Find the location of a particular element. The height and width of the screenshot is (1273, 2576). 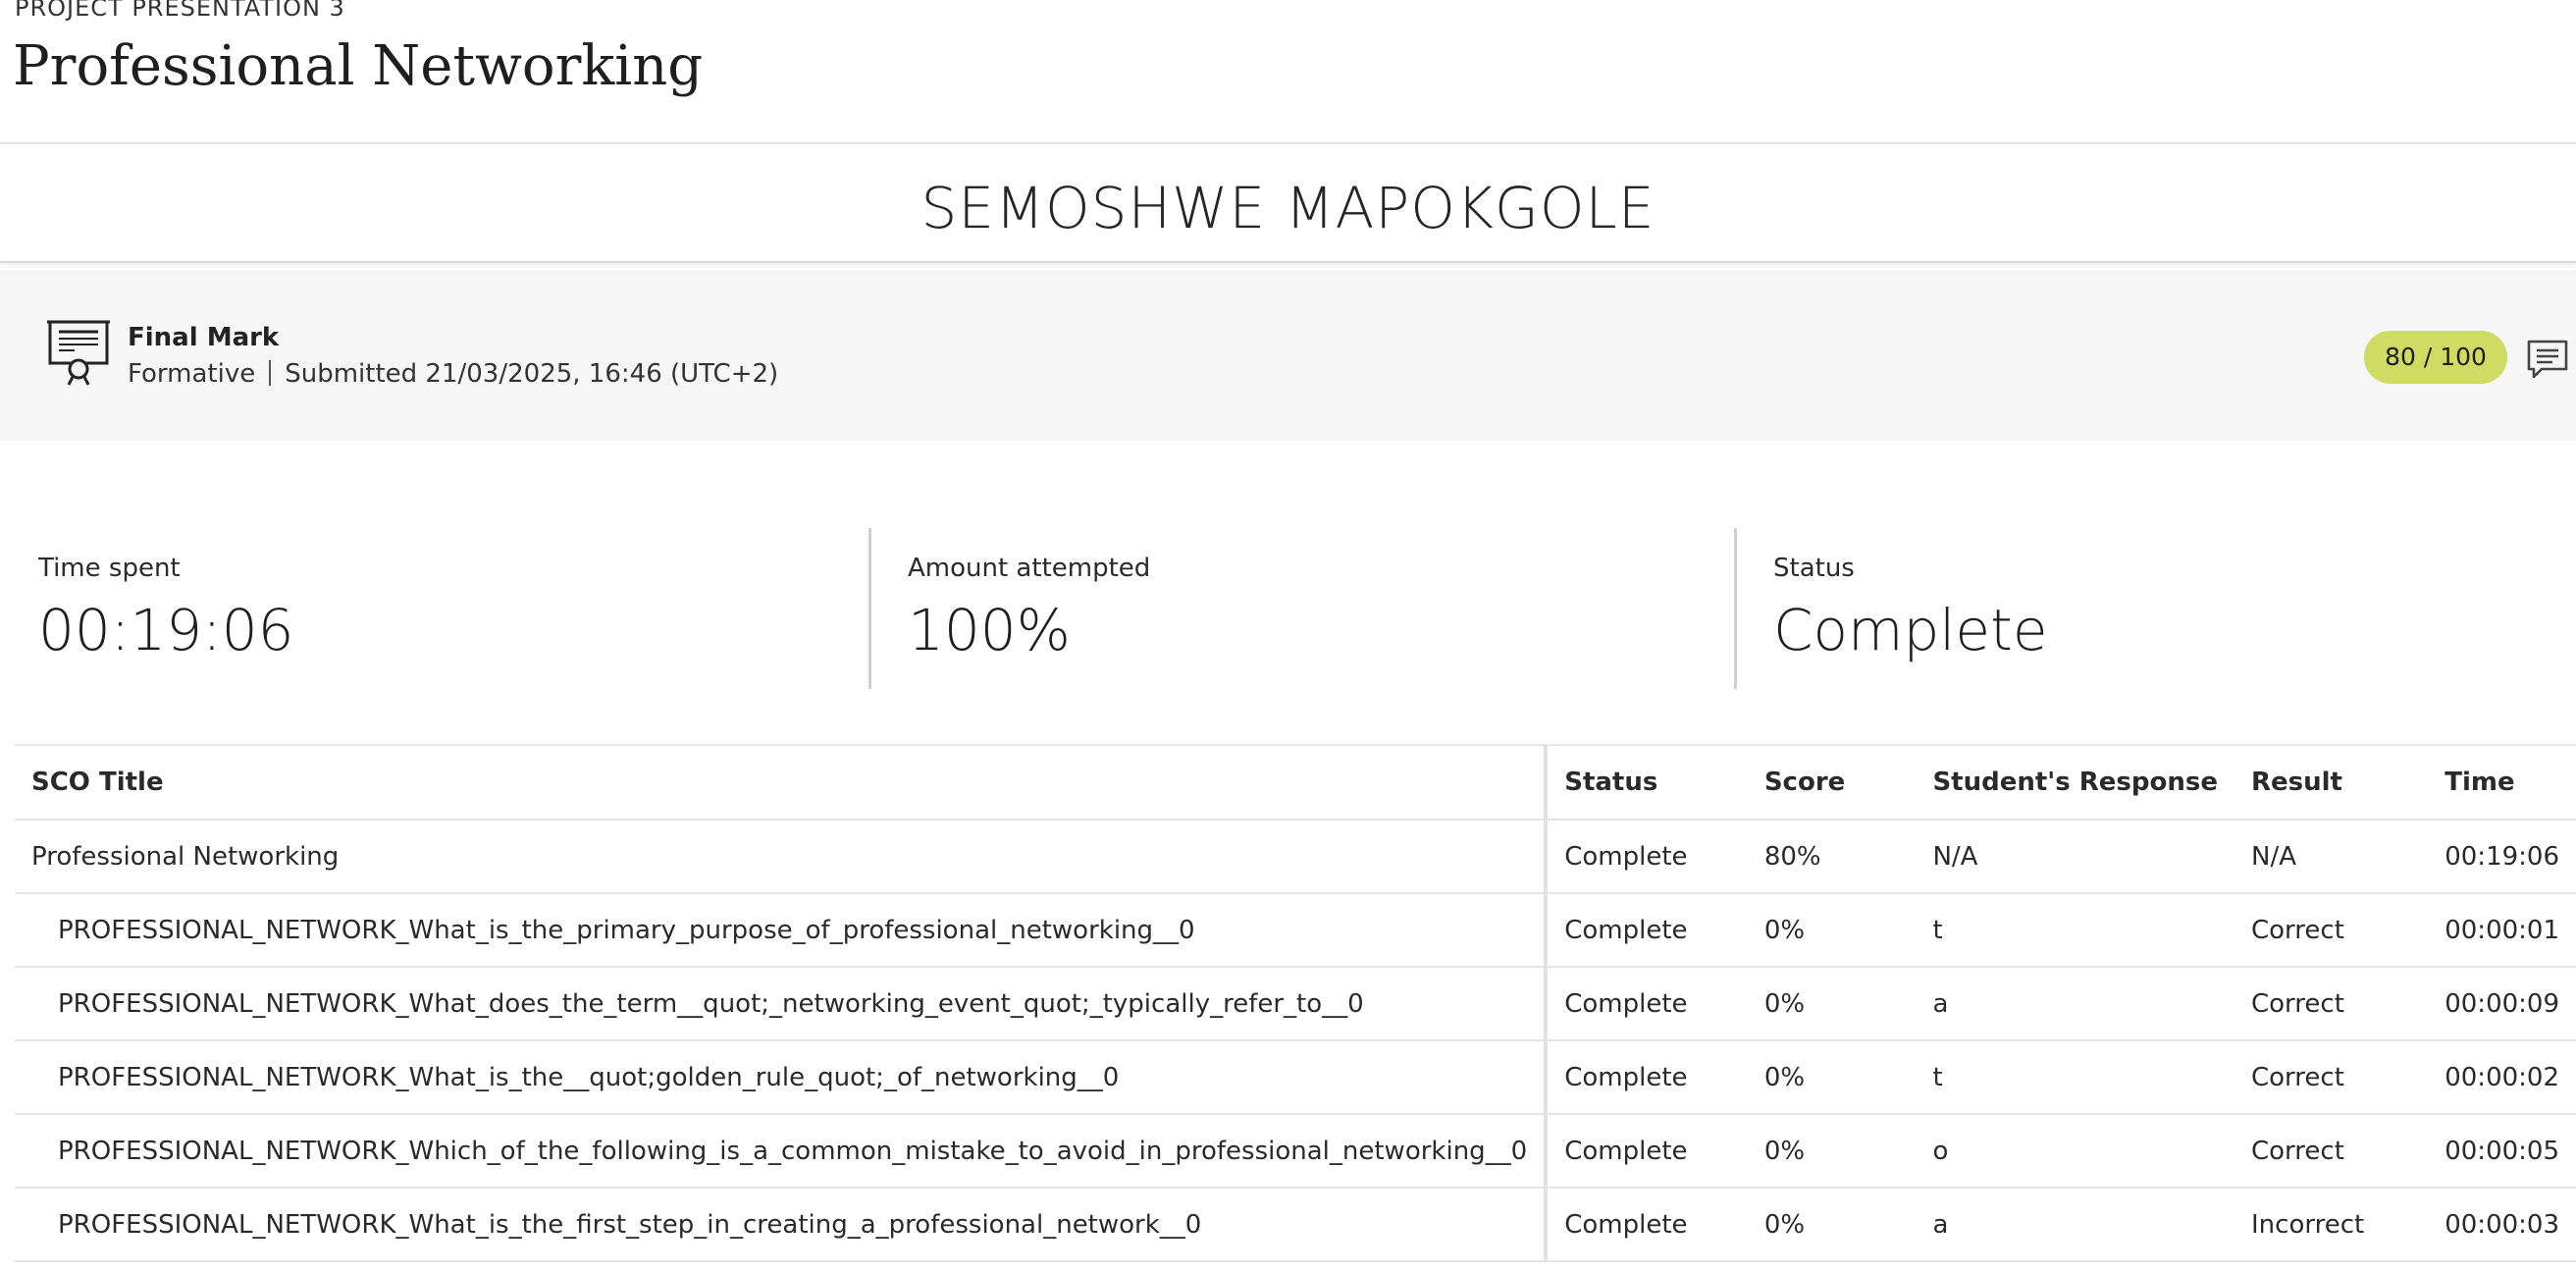

stat-amount-attempted: Amount attempted 100% is located at coordinates (1301, 608).